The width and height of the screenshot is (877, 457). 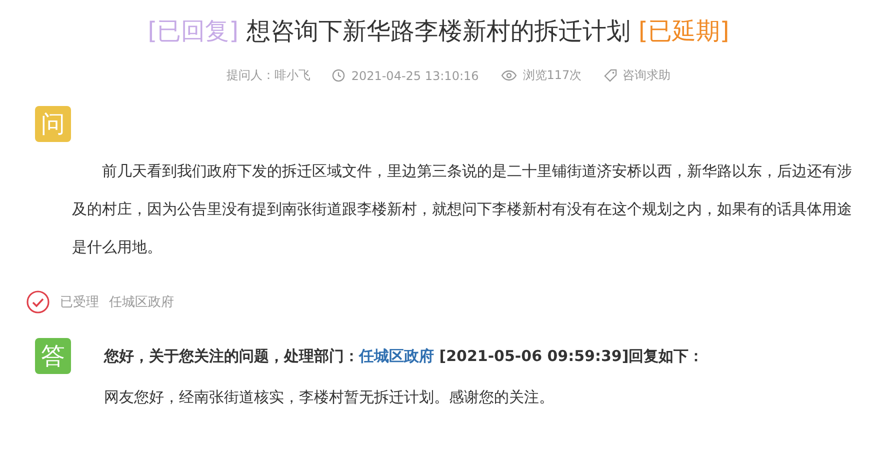 What do you see at coordinates (193, 31) in the screenshot?
I see `status-tag: [已回复]` at bounding box center [193, 31].